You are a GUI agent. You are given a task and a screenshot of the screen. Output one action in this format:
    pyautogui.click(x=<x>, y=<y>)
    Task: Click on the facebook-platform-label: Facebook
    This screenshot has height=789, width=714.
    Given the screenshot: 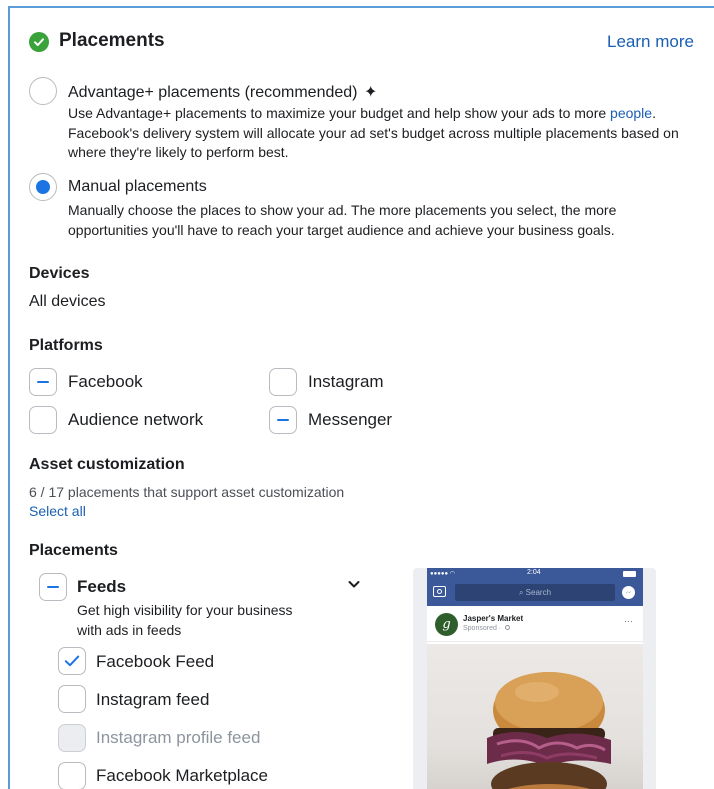 What is the action you would take?
    pyautogui.click(x=105, y=381)
    